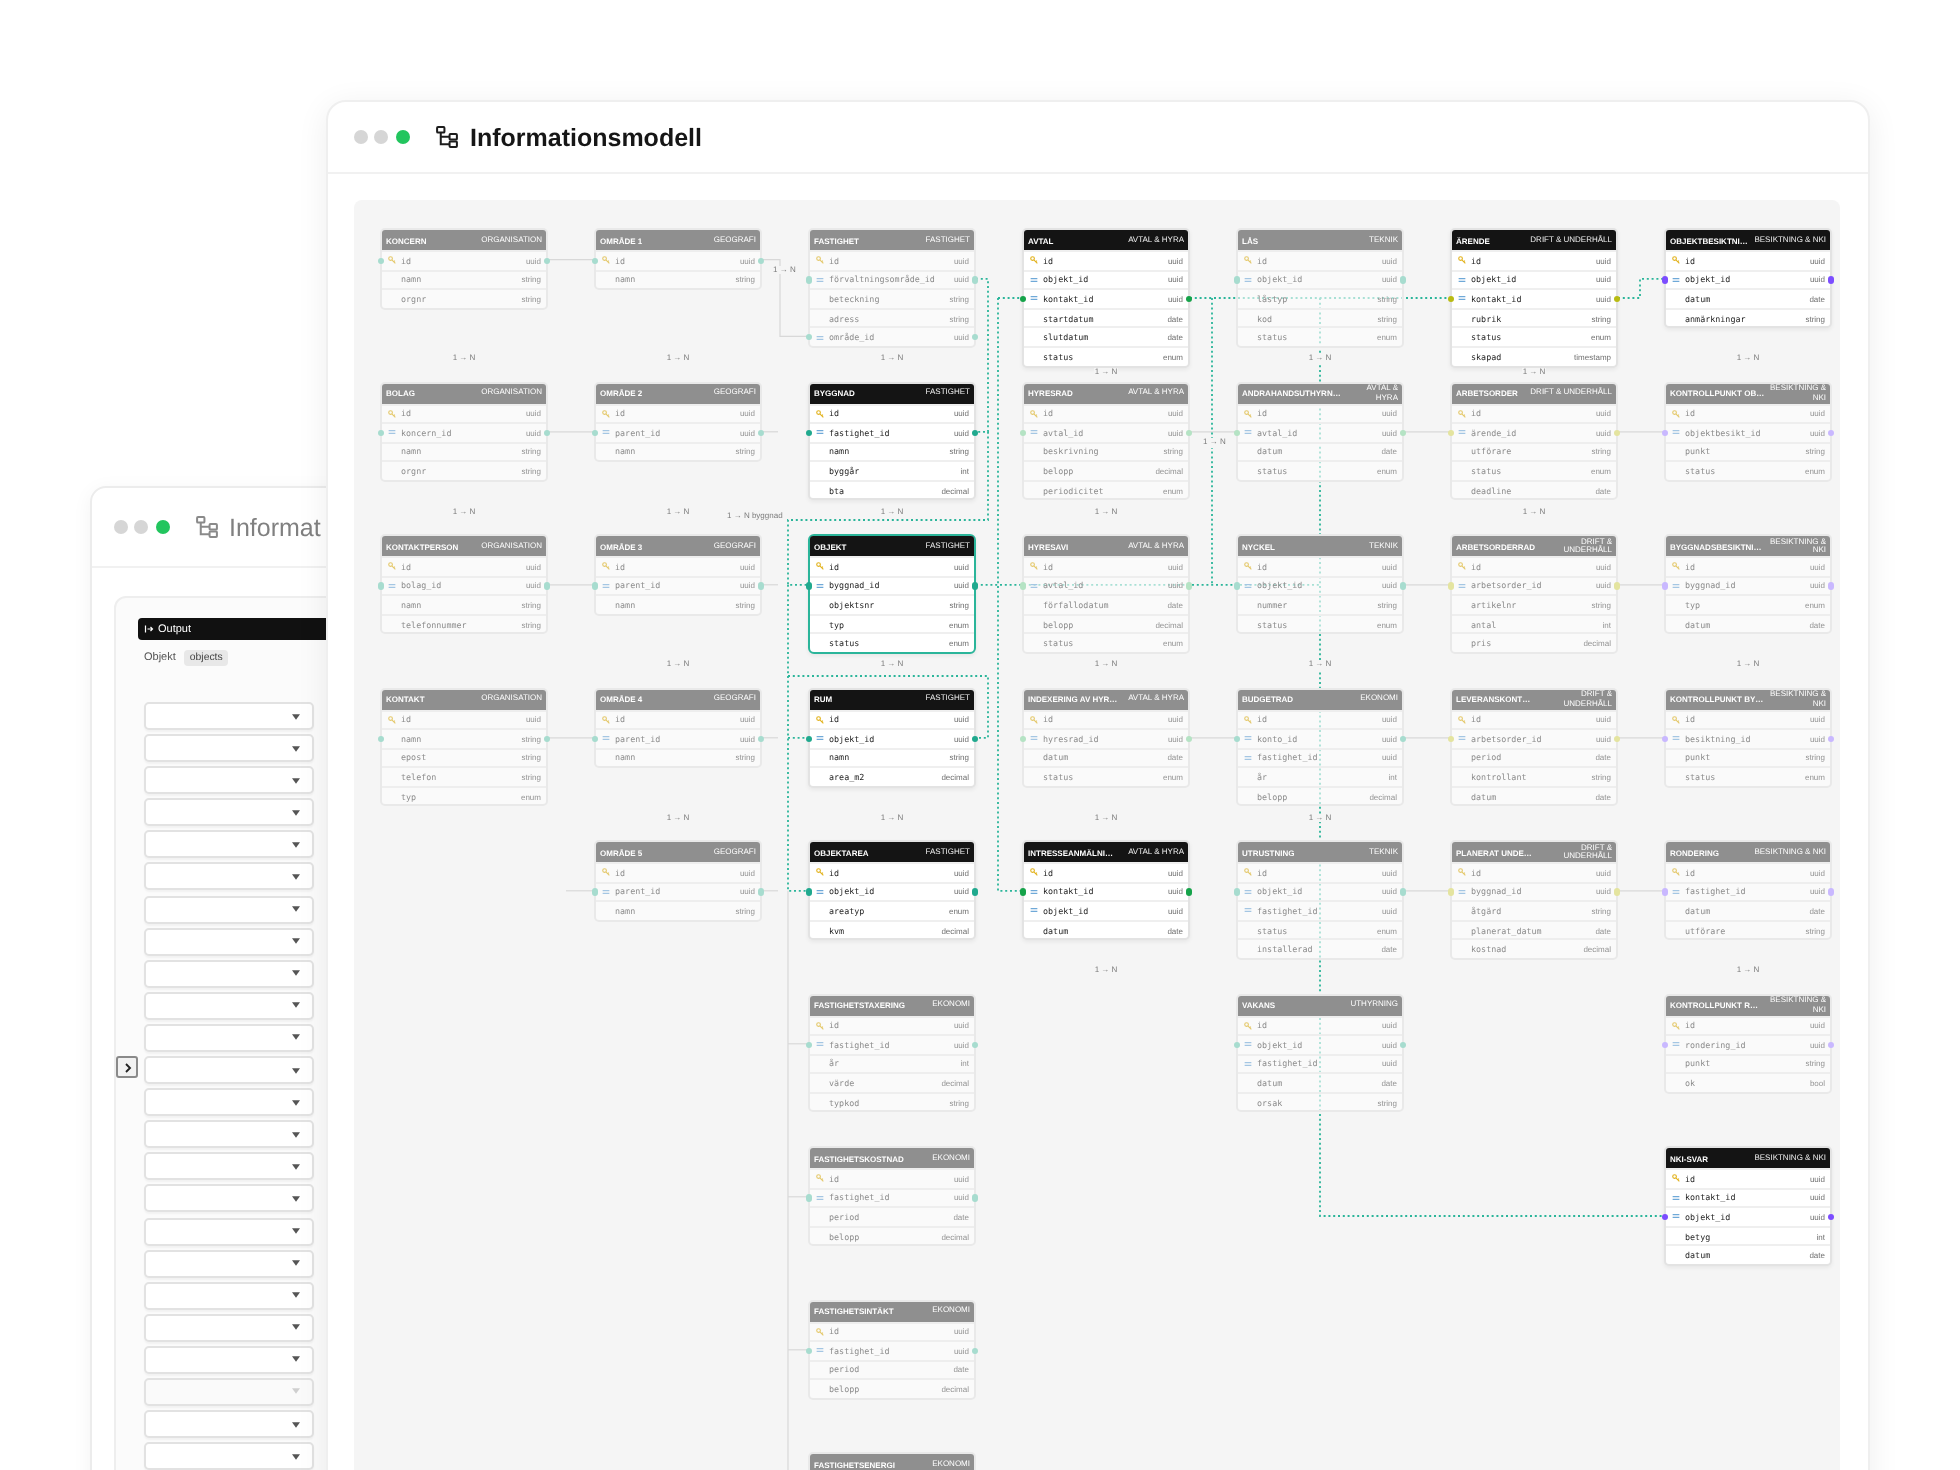 This screenshot has height=1470, width=1960. Describe the element at coordinates (127, 1067) in the screenshot. I see `expand-button` at that location.